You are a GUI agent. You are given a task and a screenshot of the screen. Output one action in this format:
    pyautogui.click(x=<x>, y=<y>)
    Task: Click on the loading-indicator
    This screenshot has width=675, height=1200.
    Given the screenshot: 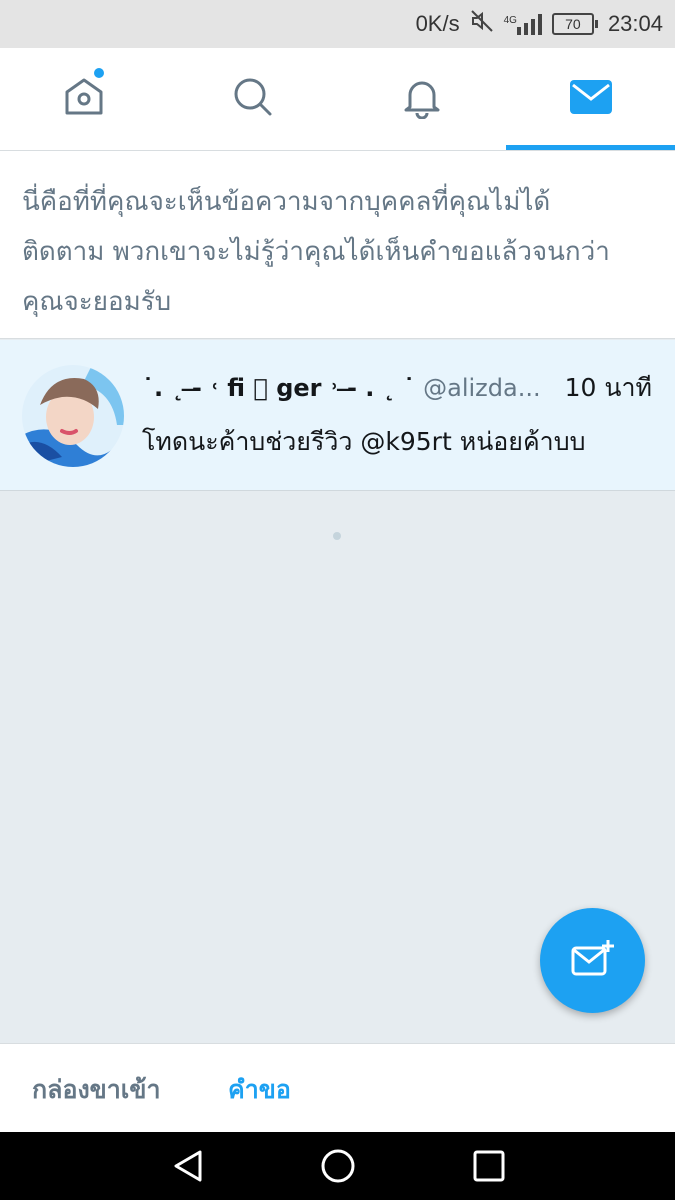 What is the action you would take?
    pyautogui.click(x=337, y=536)
    